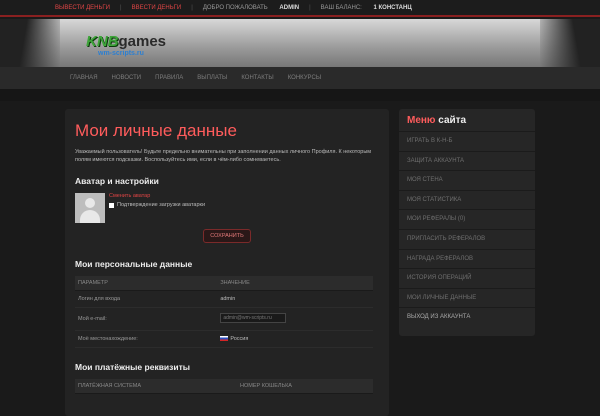 The image size is (600, 416). I want to click on sidebar-item-operation-history: ИСТОРИЯ ОПЕРАЦИЙ, so click(467, 278).